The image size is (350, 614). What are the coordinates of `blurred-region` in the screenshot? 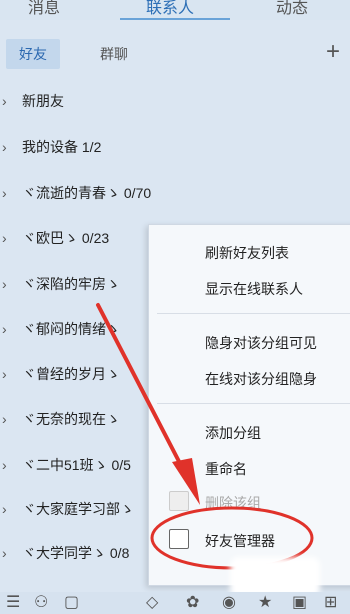 It's located at (275, 577).